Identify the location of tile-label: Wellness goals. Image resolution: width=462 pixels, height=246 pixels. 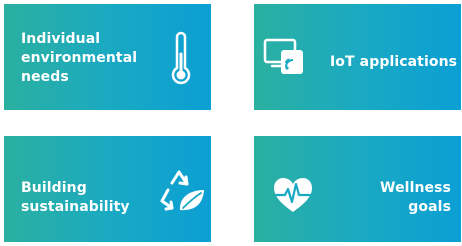
(415, 197).